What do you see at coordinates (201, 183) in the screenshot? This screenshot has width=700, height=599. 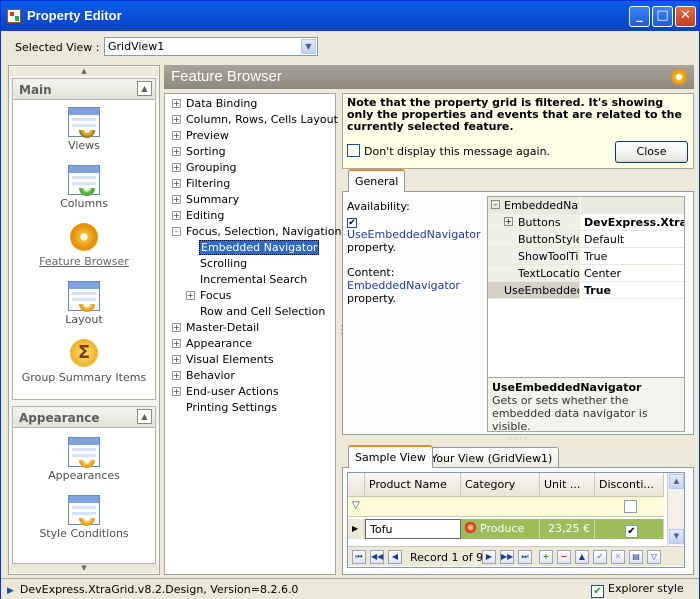 I see `tree-node-filtering: + Filtering` at bounding box center [201, 183].